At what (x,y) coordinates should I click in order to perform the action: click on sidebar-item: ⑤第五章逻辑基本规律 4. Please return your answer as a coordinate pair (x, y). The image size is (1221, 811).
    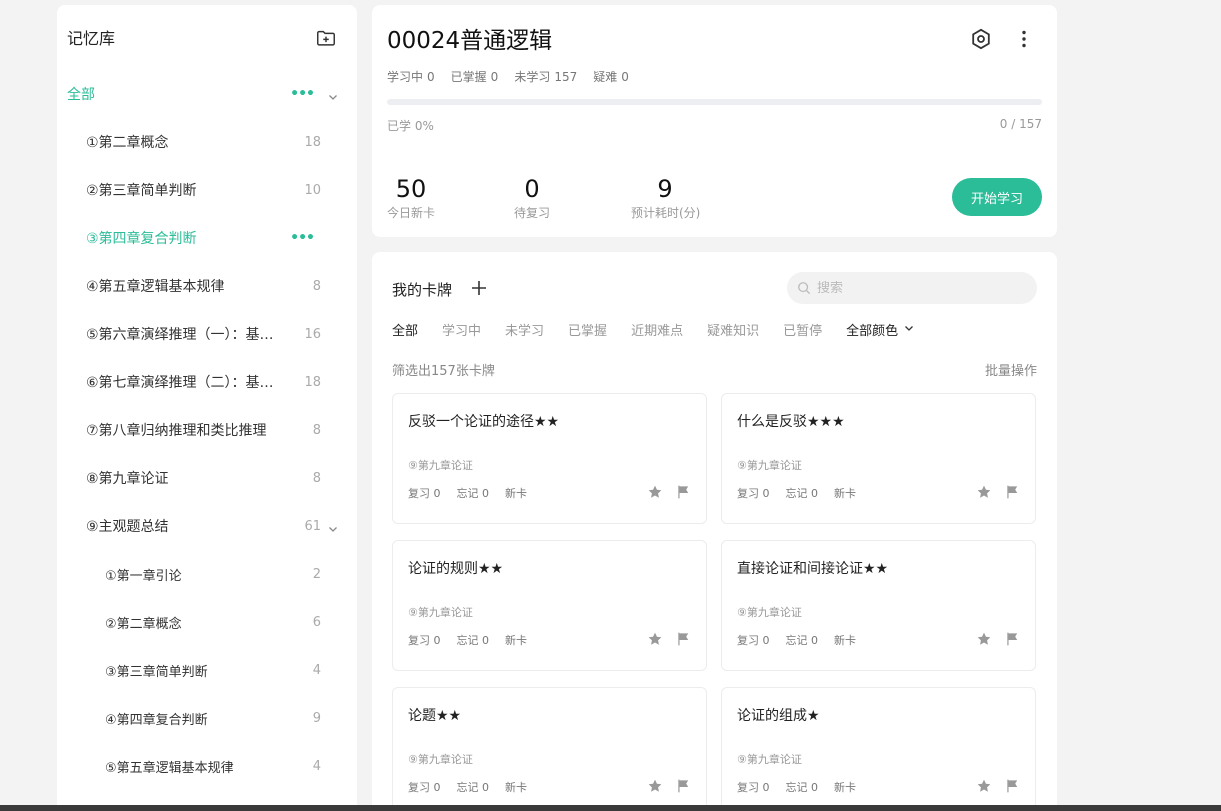
    Looking at the image, I should click on (207, 766).